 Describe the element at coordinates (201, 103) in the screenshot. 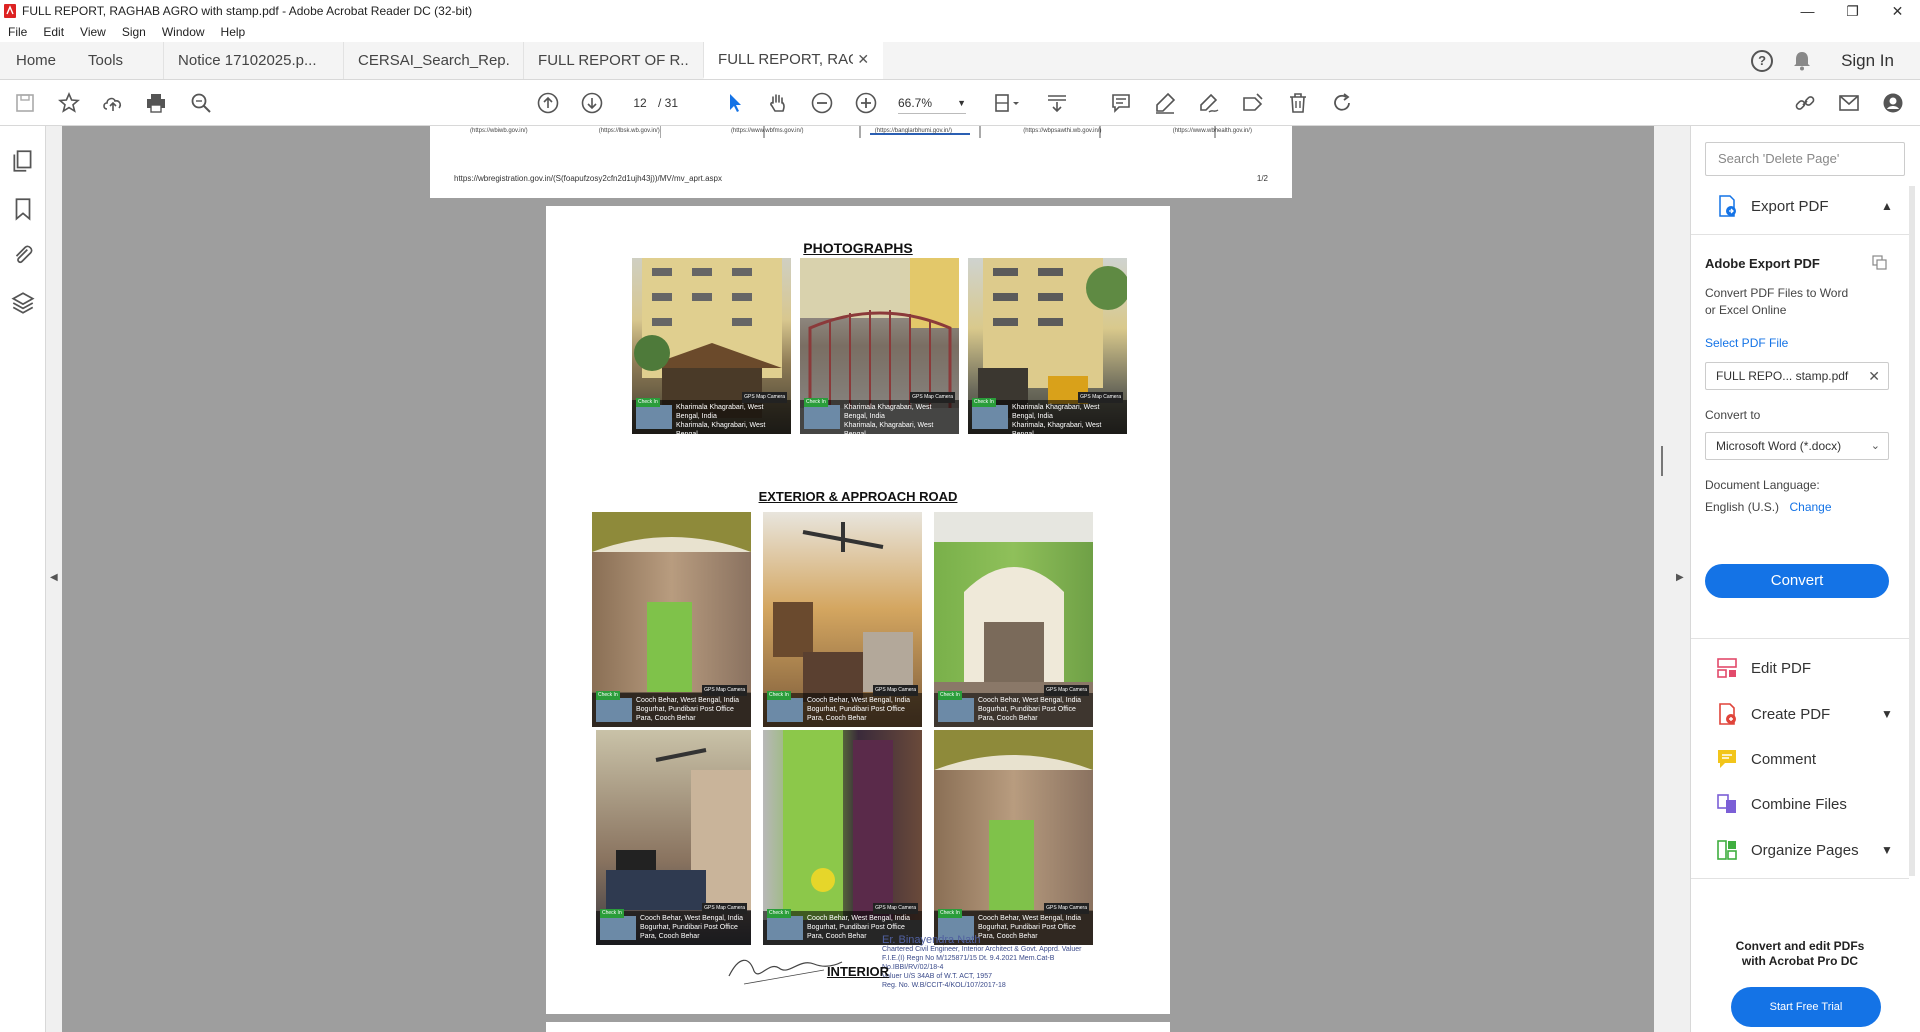

I see `zoom-search-icon` at that location.